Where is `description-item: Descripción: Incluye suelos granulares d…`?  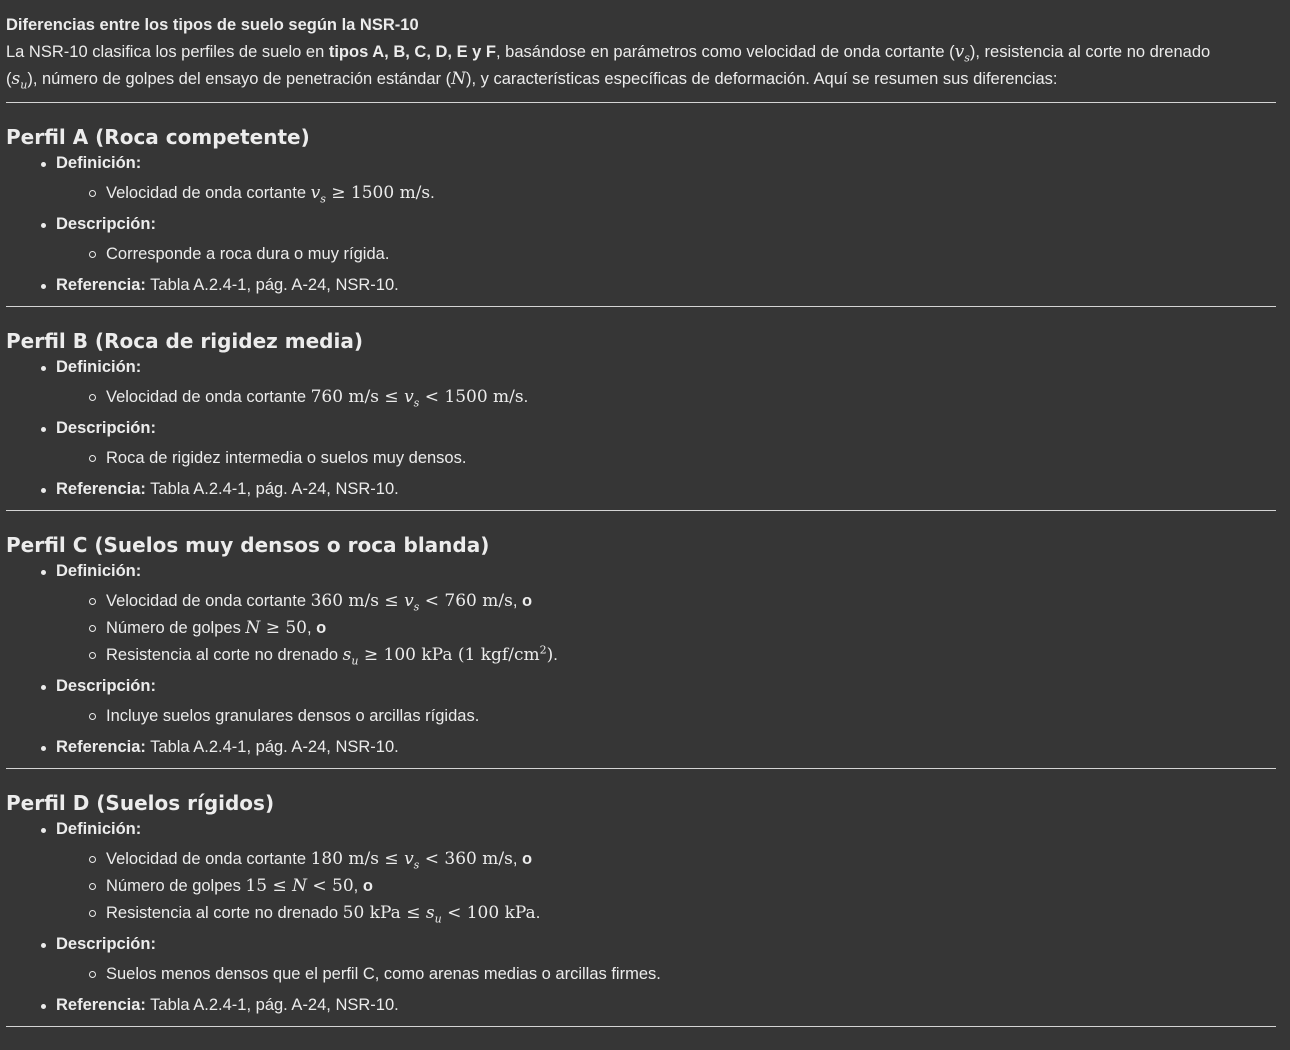
description-item: Descripción: Incluye suelos granulares d… is located at coordinates (658, 701).